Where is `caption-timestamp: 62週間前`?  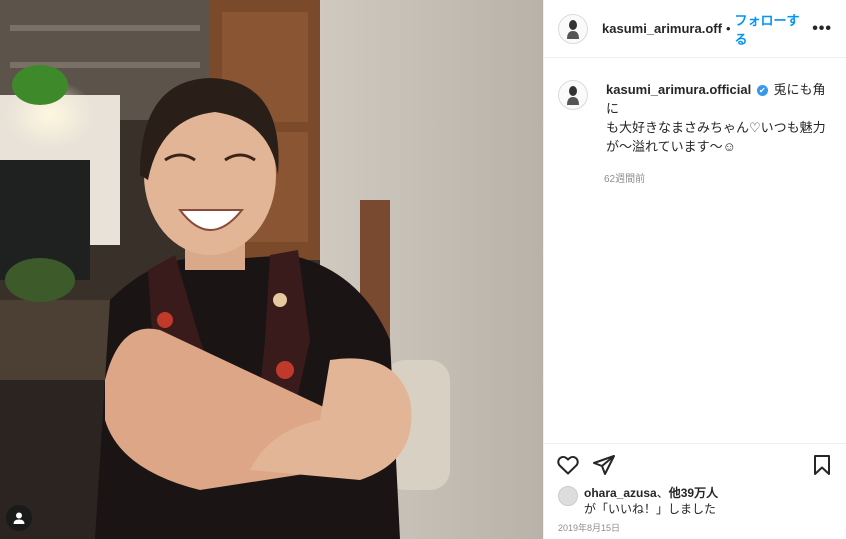
caption-timestamp: 62週間前 is located at coordinates (718, 177).